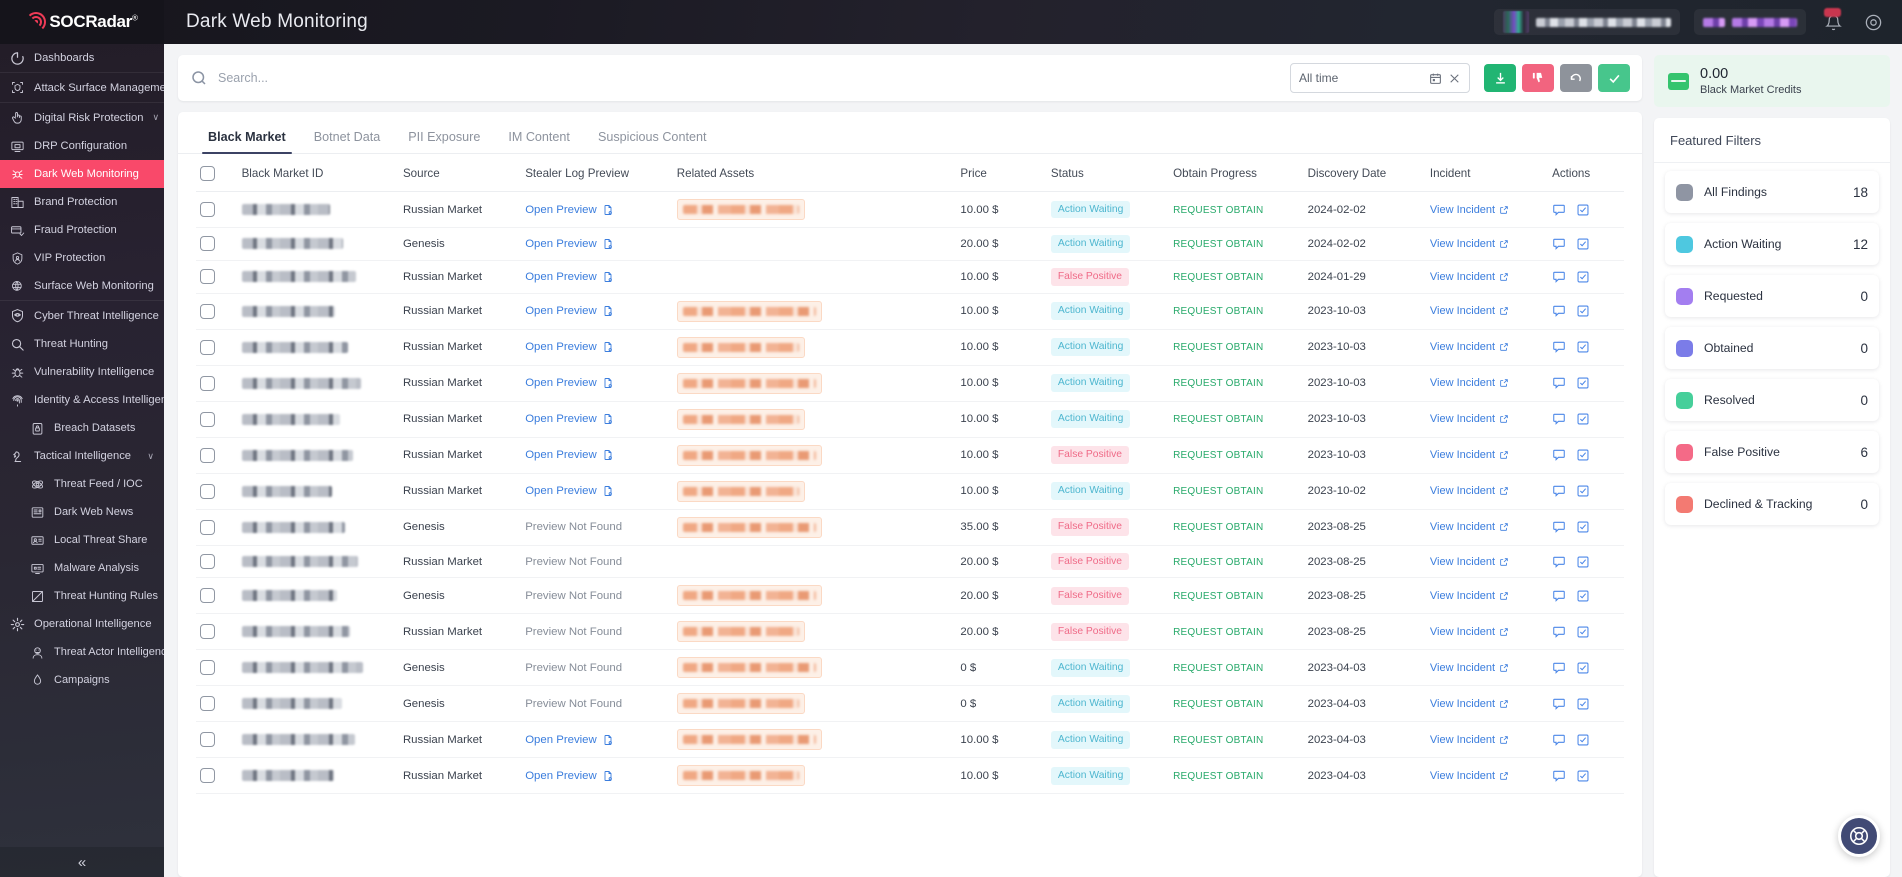 The height and width of the screenshot is (877, 1902). I want to click on filter-action-waiting: Action Waiting 12, so click(1772, 244).